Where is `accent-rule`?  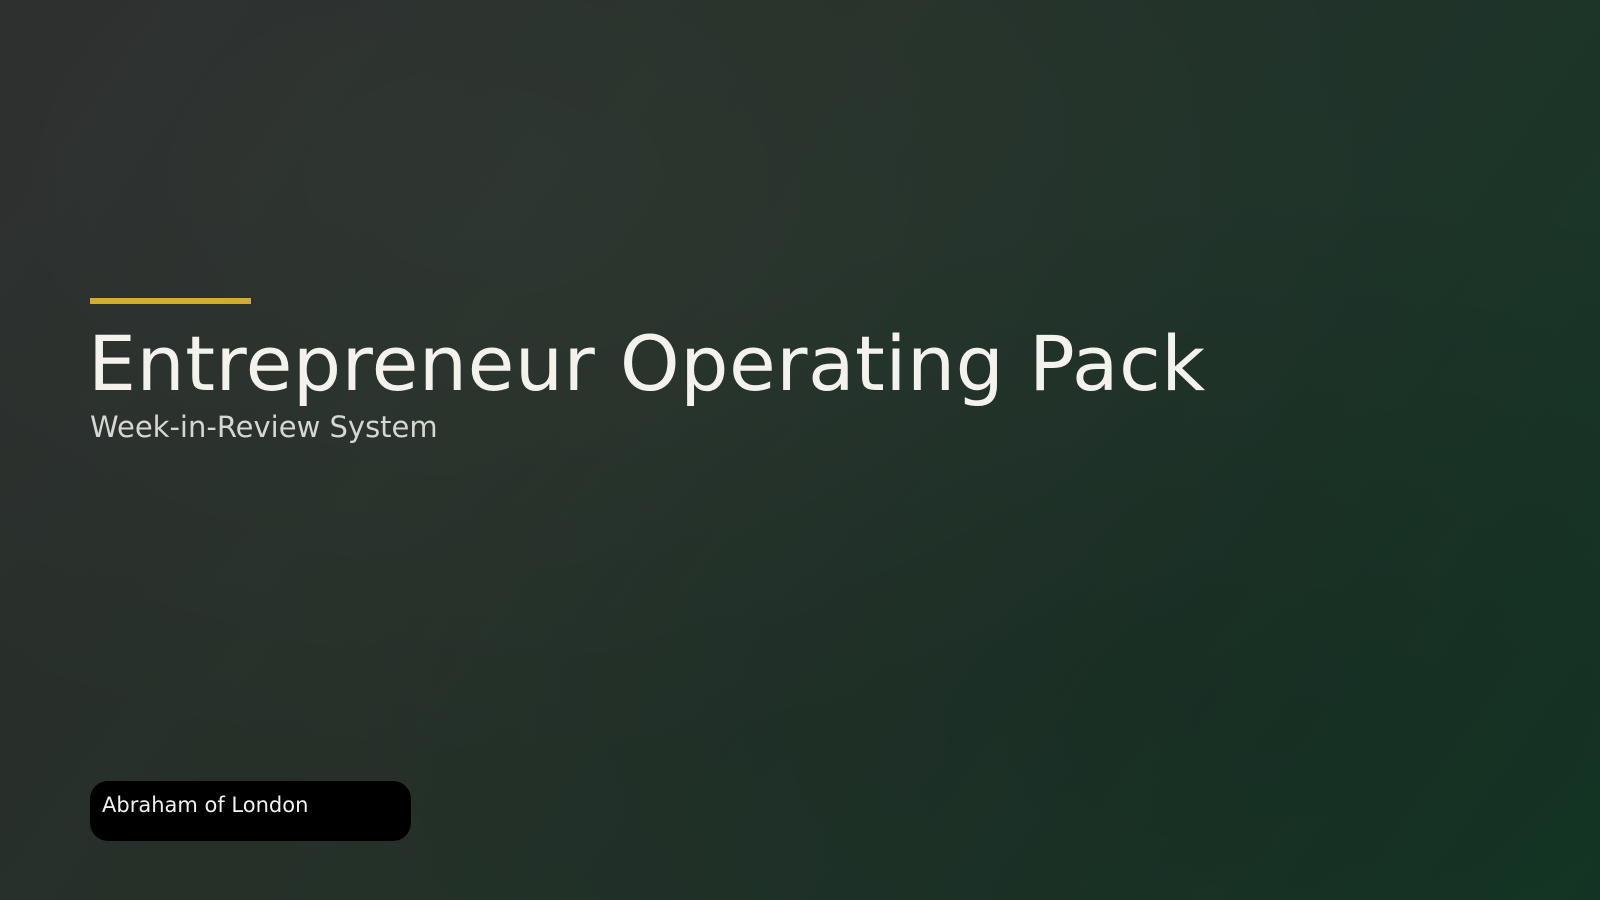 accent-rule is located at coordinates (170, 301).